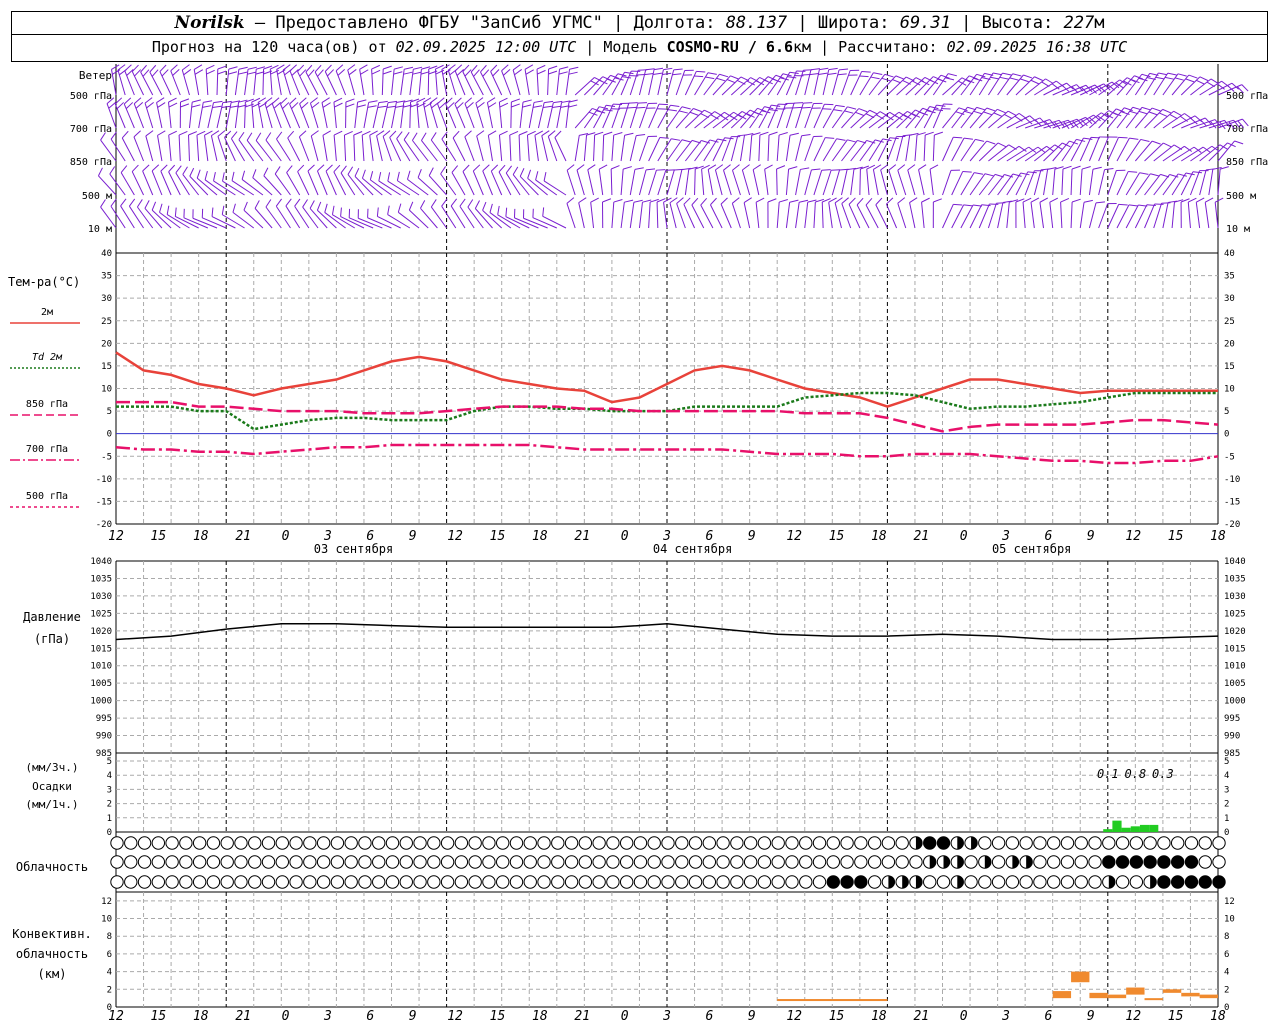 The height and width of the screenshot is (1024, 1280). Describe the element at coordinates (91, 129) in the screenshot. I see `wind-level-label-left: 700 гПа` at that location.